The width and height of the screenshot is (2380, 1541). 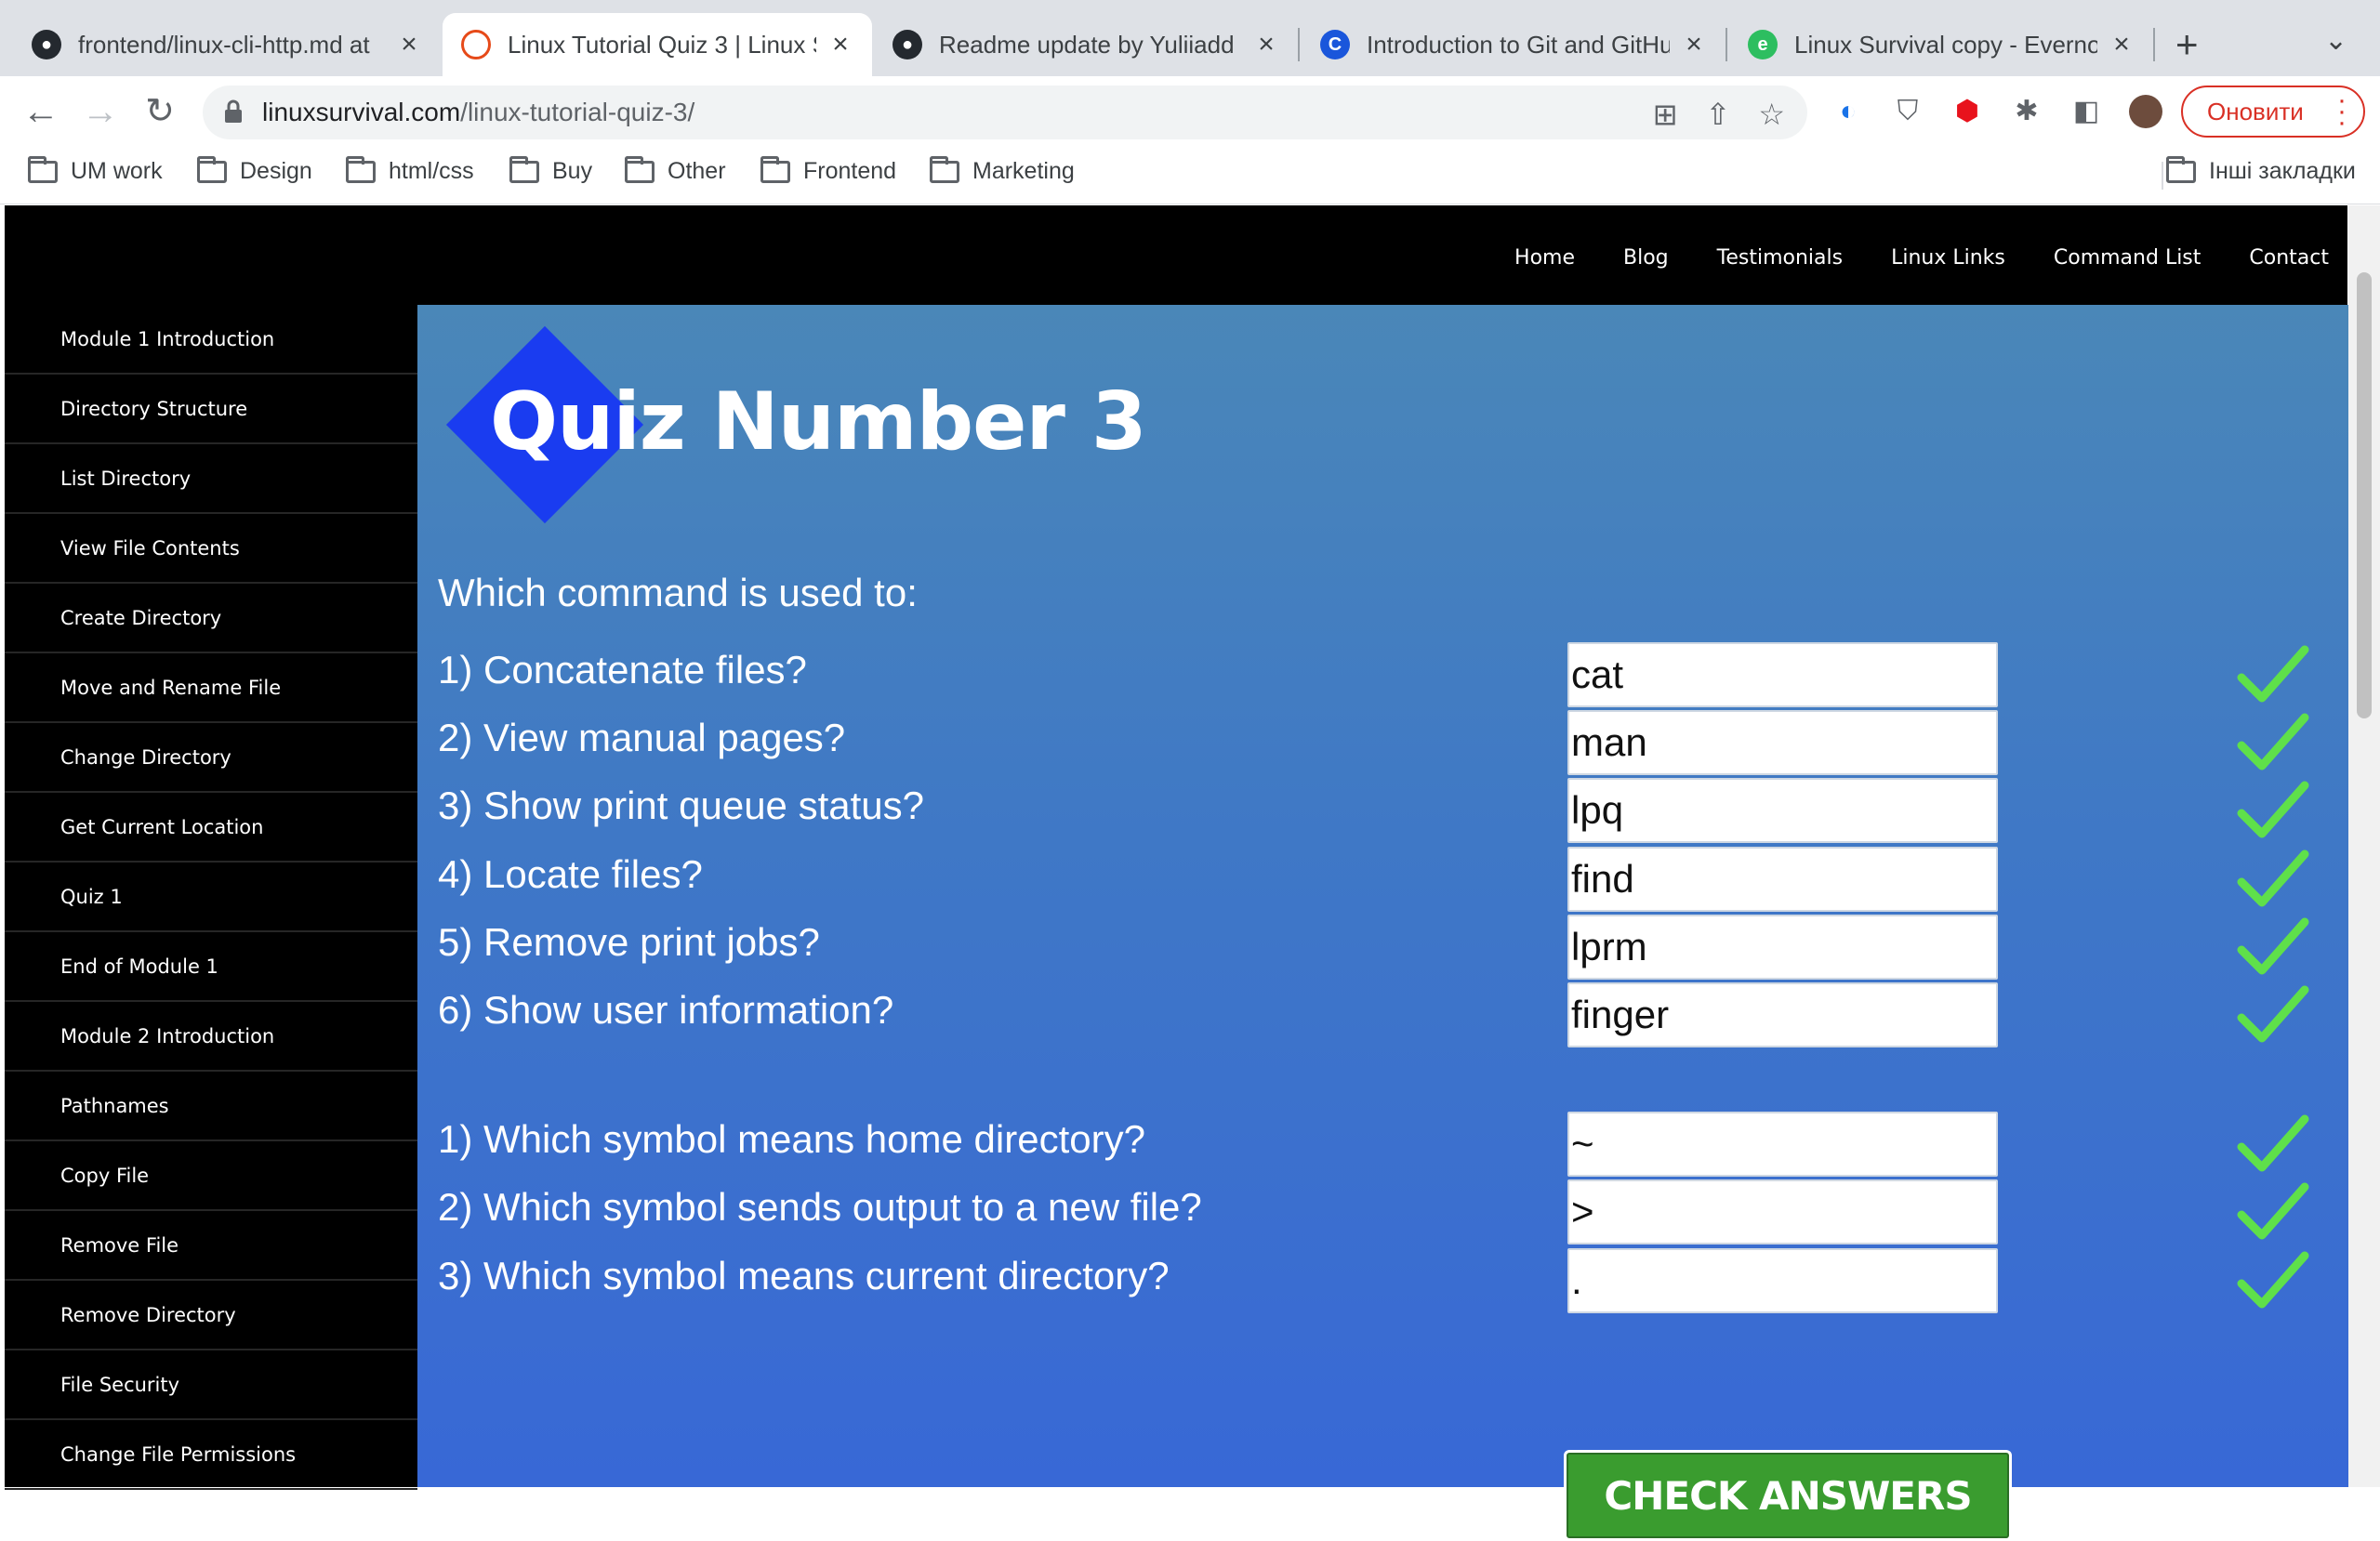 What do you see at coordinates (629, 942) in the screenshot?
I see `question-text: 5) Remove print jobs?` at bounding box center [629, 942].